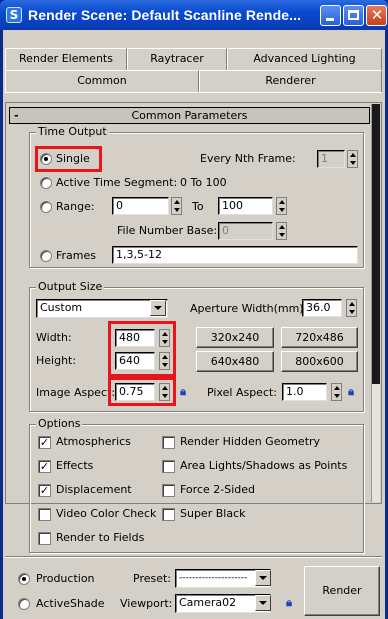 The width and height of the screenshot is (388, 619). What do you see at coordinates (168, 514) in the screenshot?
I see `super-black-checkbox` at bounding box center [168, 514].